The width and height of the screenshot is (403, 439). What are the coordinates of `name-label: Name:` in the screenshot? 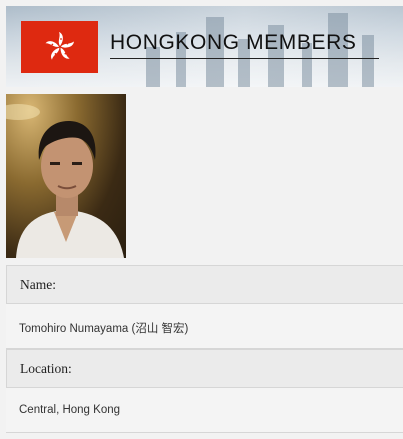 It's located at (204, 284).